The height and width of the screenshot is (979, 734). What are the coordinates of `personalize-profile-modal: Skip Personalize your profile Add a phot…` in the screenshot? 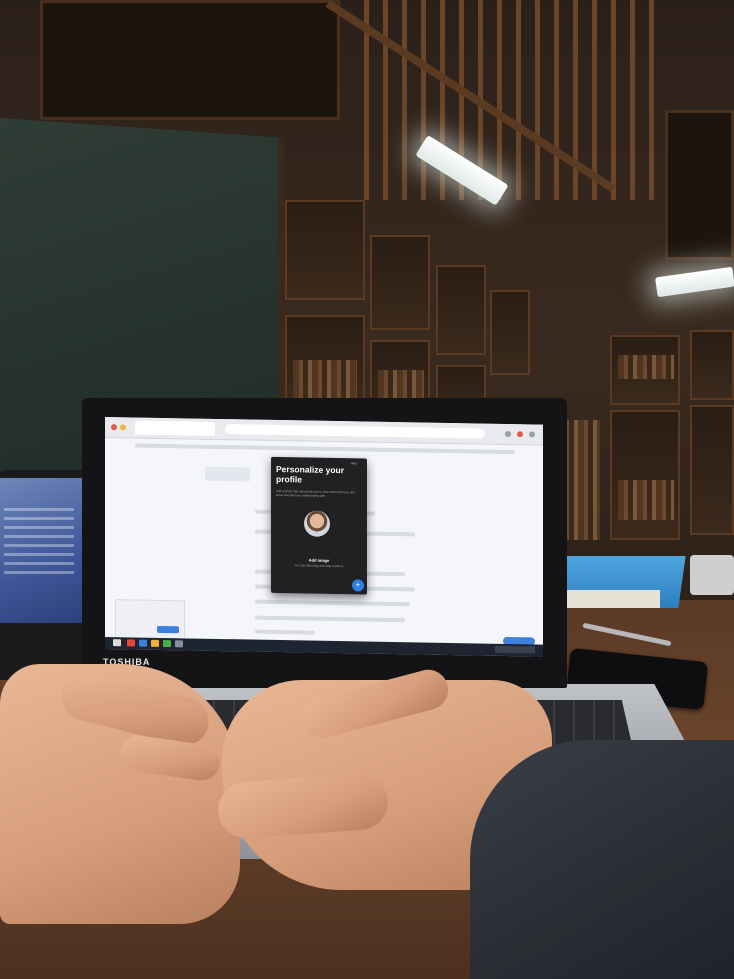 It's located at (319, 525).